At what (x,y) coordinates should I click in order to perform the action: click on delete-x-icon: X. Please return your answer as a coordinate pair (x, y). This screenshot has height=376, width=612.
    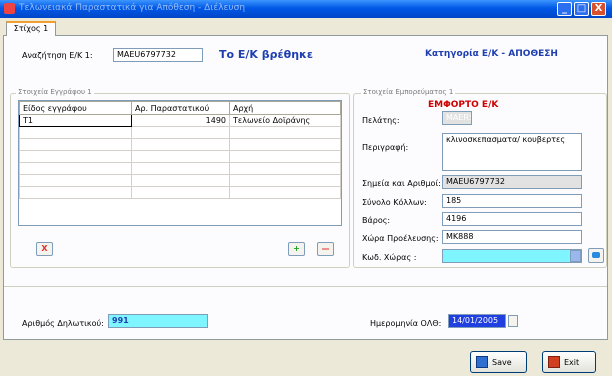
    Looking at the image, I should click on (44, 249).